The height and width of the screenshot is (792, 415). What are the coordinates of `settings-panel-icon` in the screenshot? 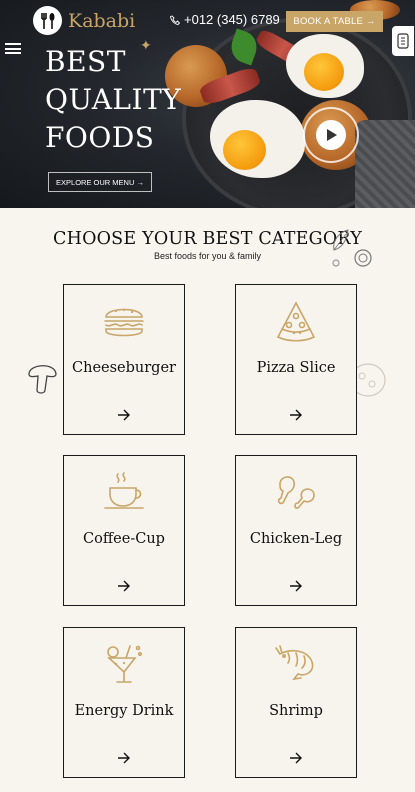 It's located at (403, 41).